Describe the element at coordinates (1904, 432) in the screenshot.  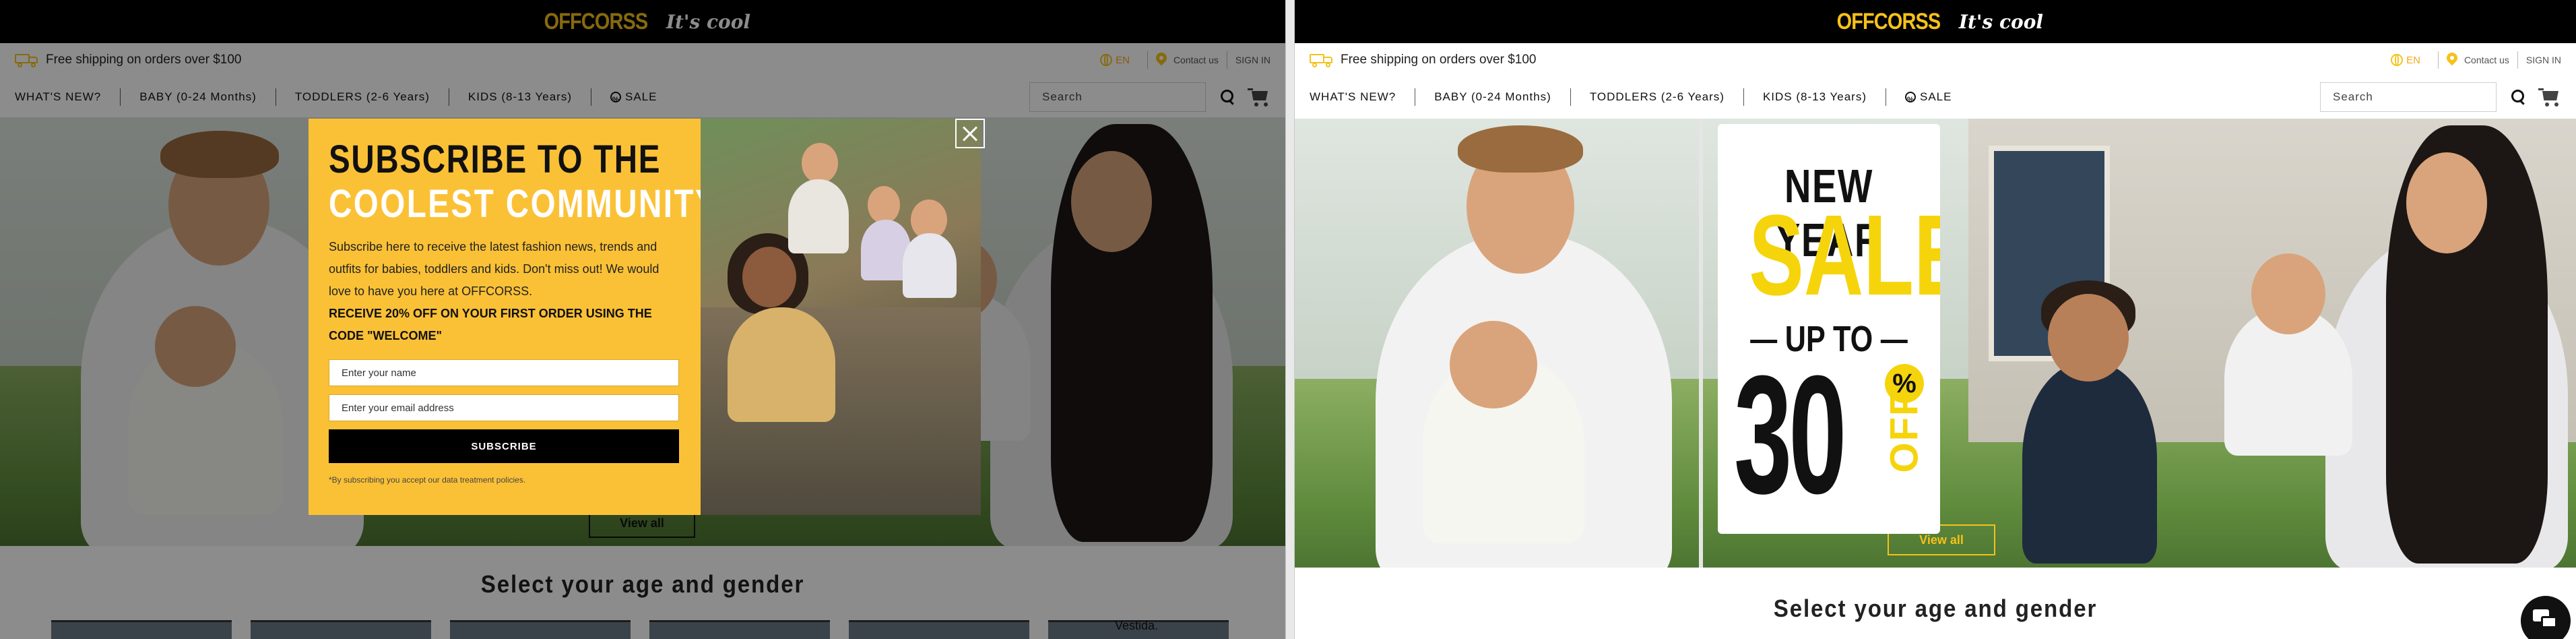
I see `sale-off-label: OFF` at that location.